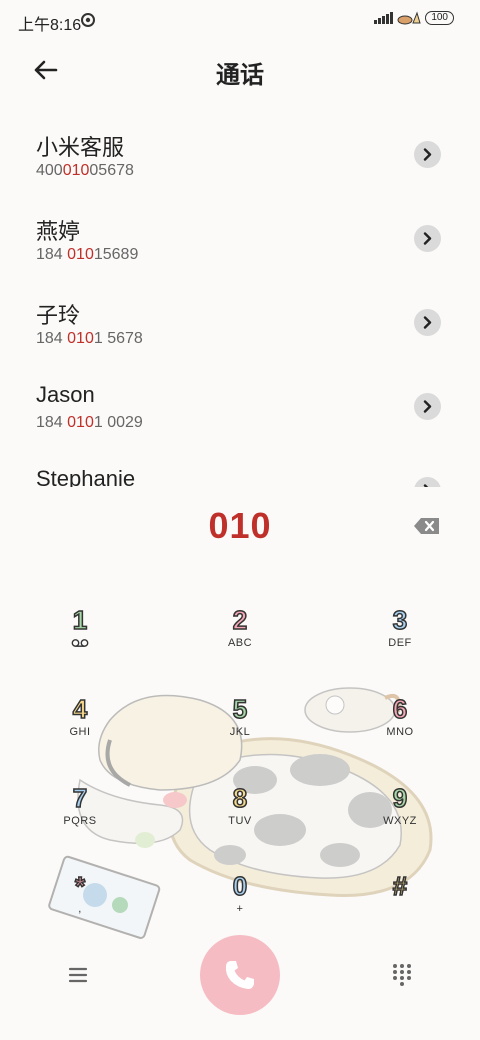 Image resolution: width=480 pixels, height=1040 pixels. Describe the element at coordinates (80, 620) in the screenshot. I see `key-digit: 1` at that location.